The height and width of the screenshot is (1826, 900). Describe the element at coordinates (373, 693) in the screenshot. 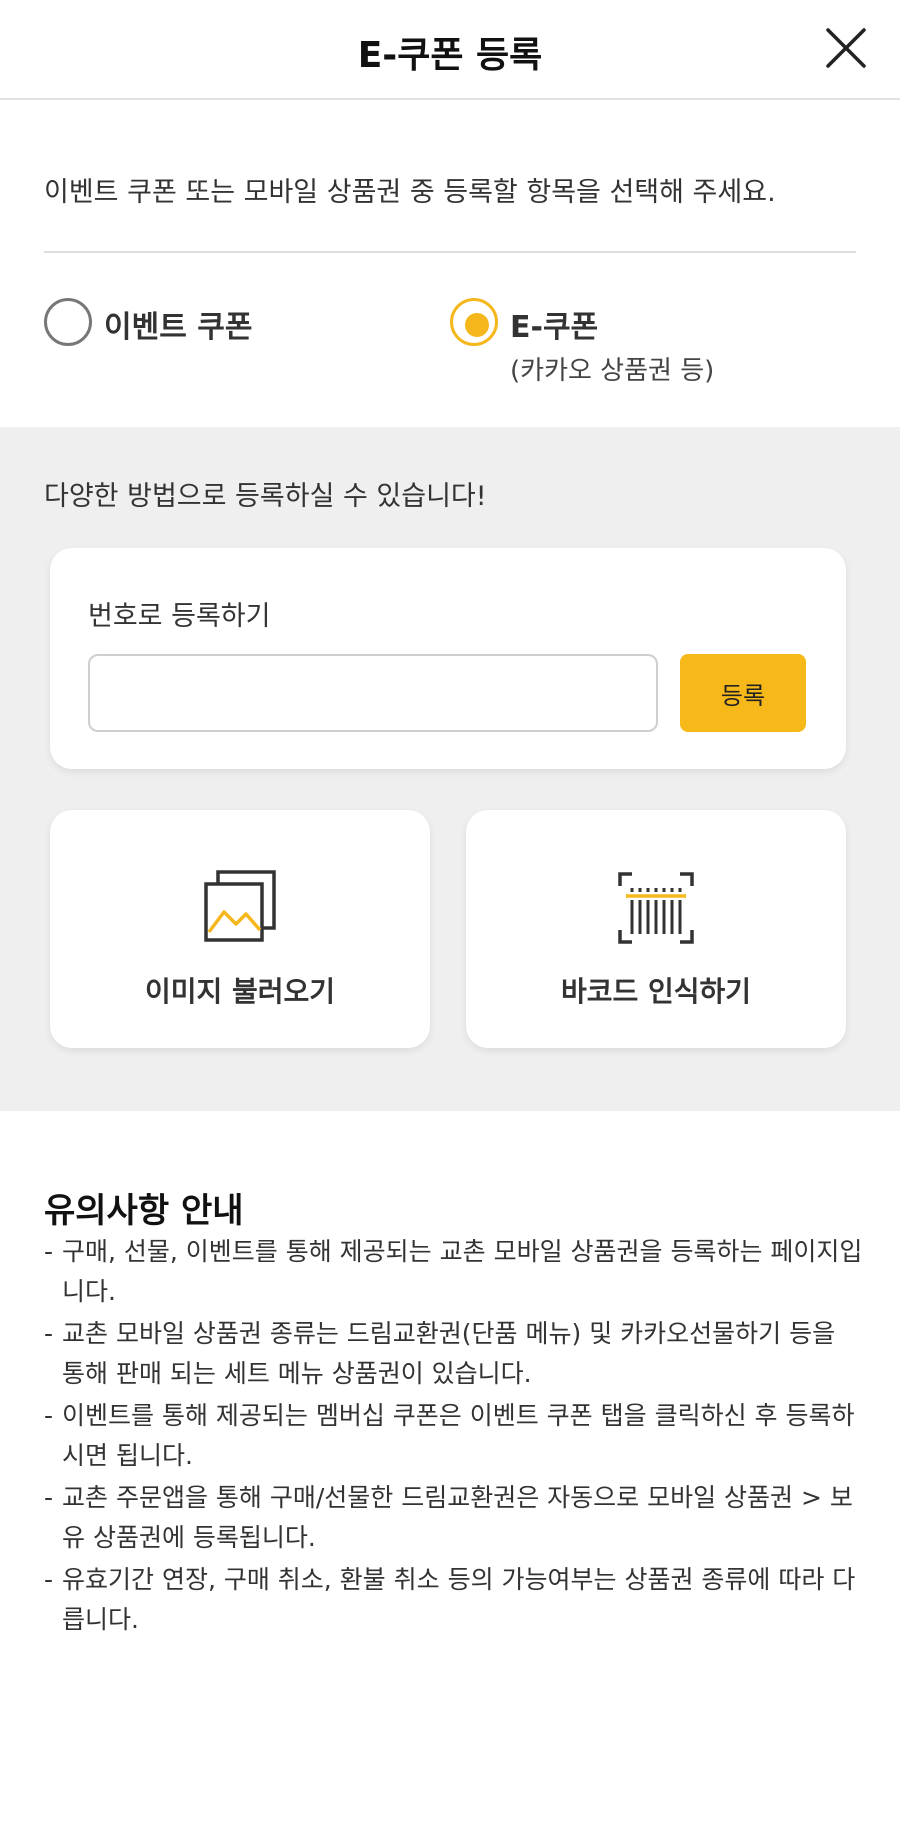

I see `coupon-number-input` at that location.